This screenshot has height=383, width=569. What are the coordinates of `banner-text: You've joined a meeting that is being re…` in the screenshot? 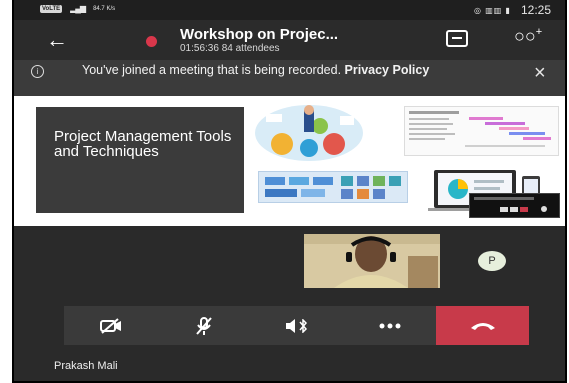 It's located at (212, 70).